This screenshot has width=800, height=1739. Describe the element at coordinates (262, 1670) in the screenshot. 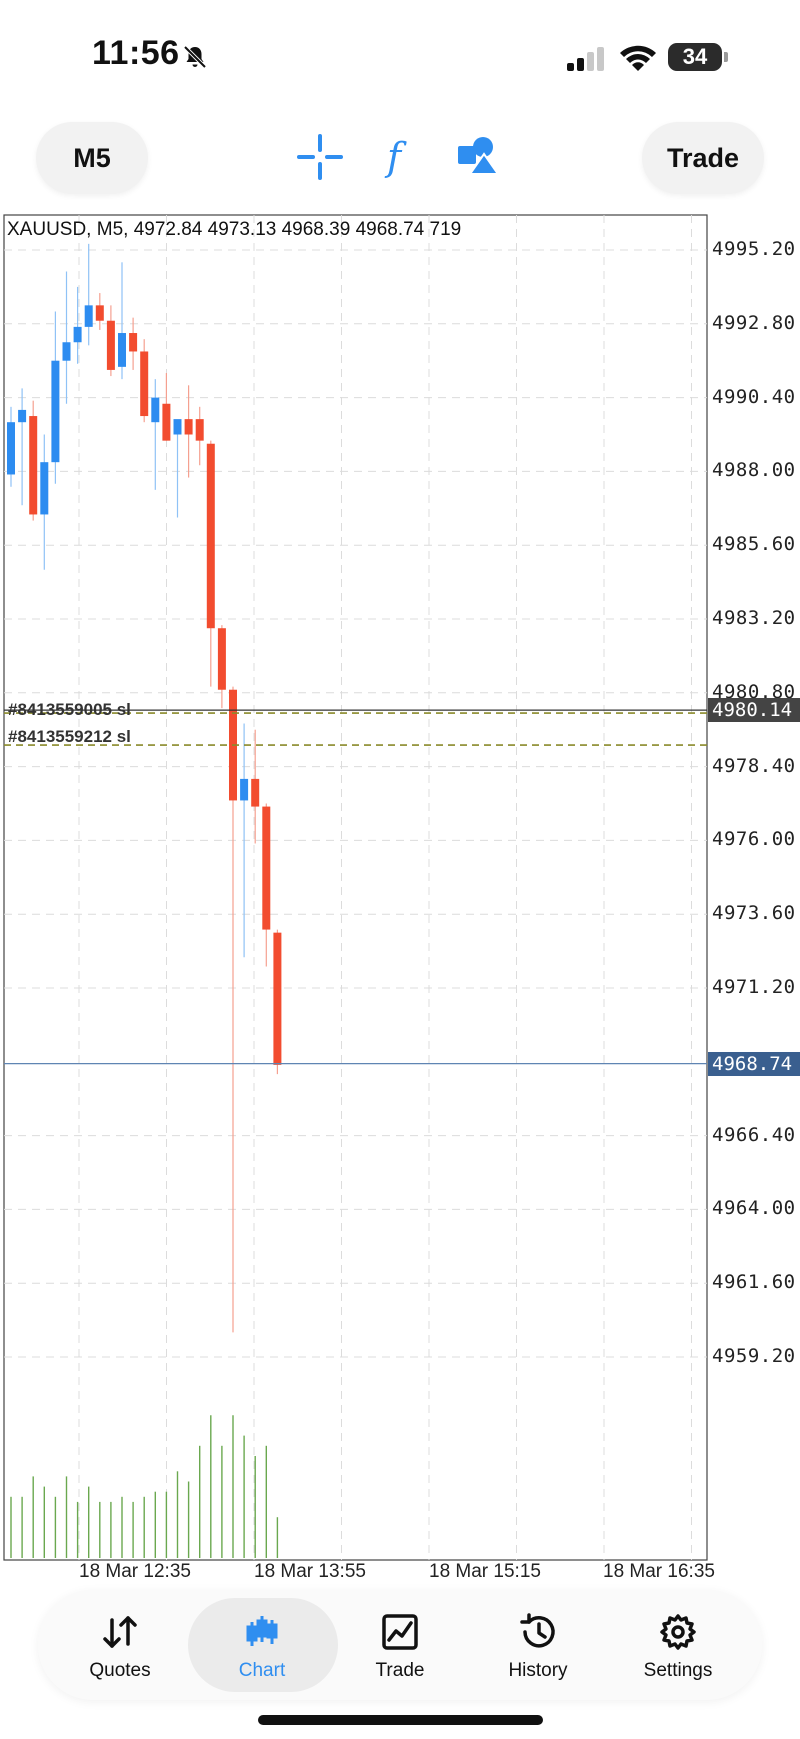

I see `nav-label-chart: Chart` at that location.